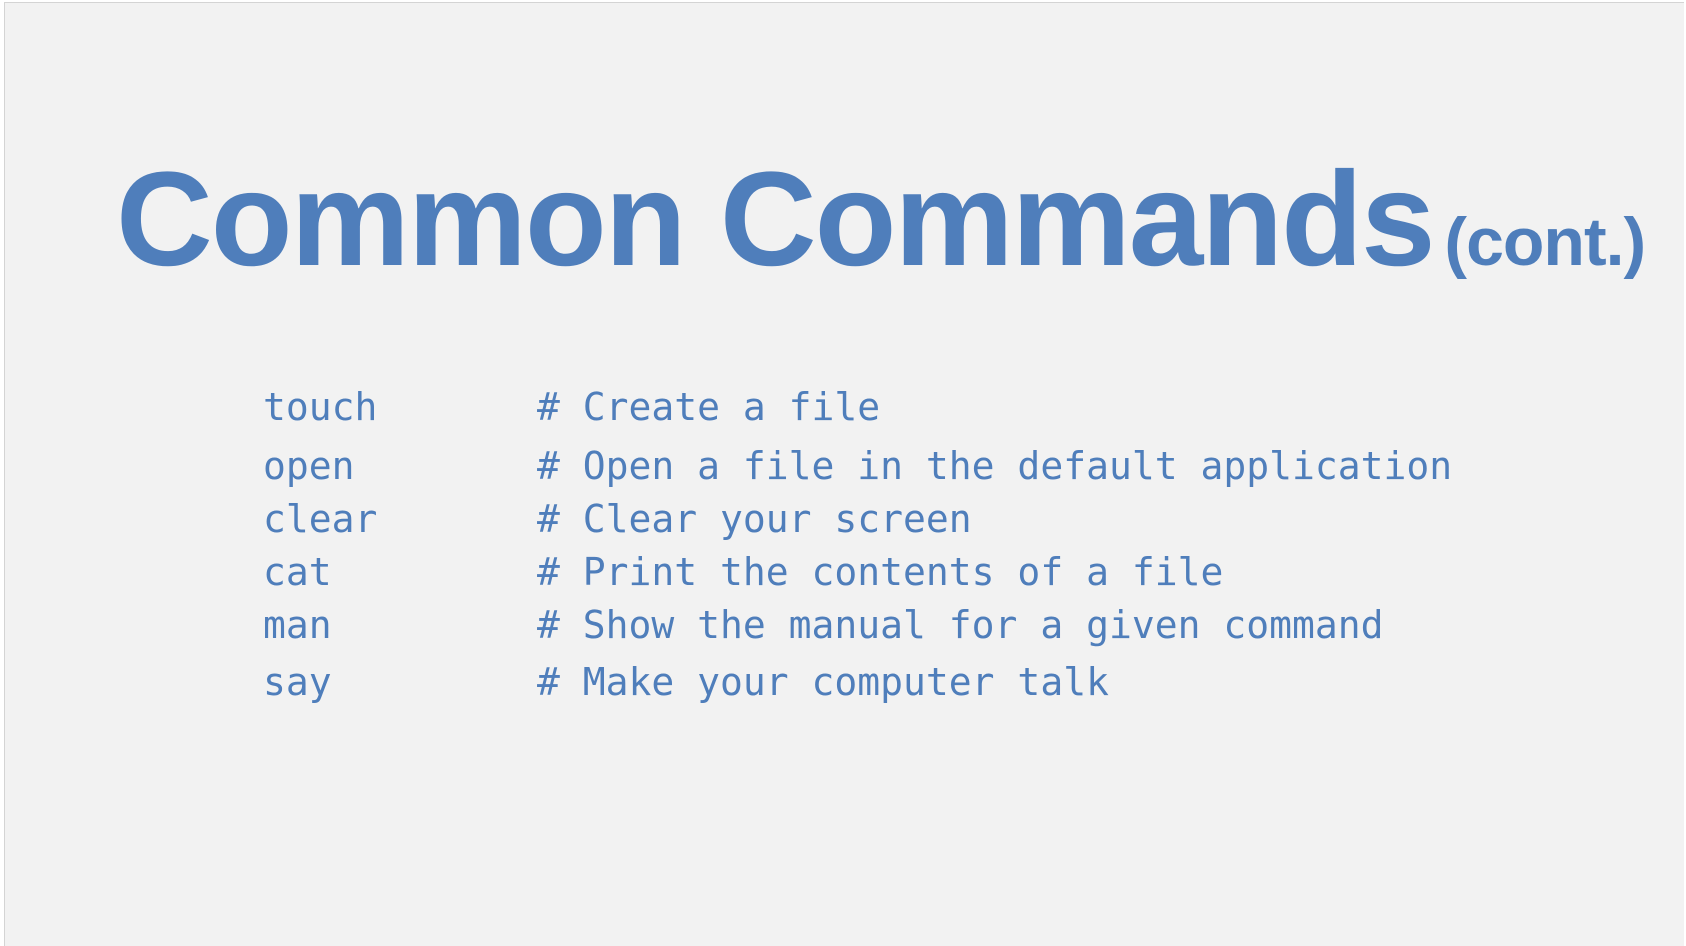 The image size is (1686, 946). I want to click on command-comment: # Show the manual for a given command, so click(960, 625).